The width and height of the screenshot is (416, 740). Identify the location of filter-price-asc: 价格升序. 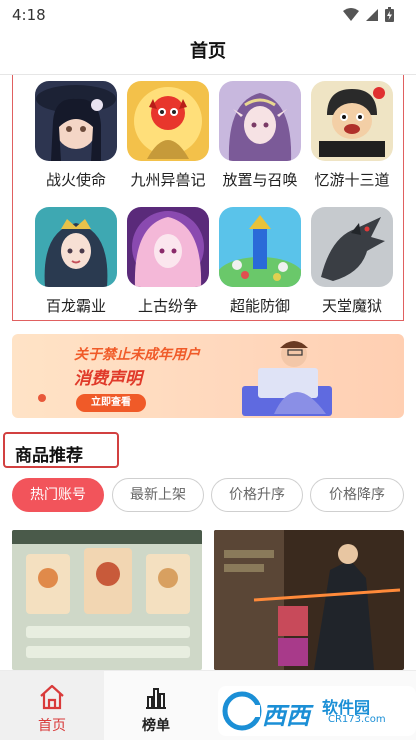
(257, 495).